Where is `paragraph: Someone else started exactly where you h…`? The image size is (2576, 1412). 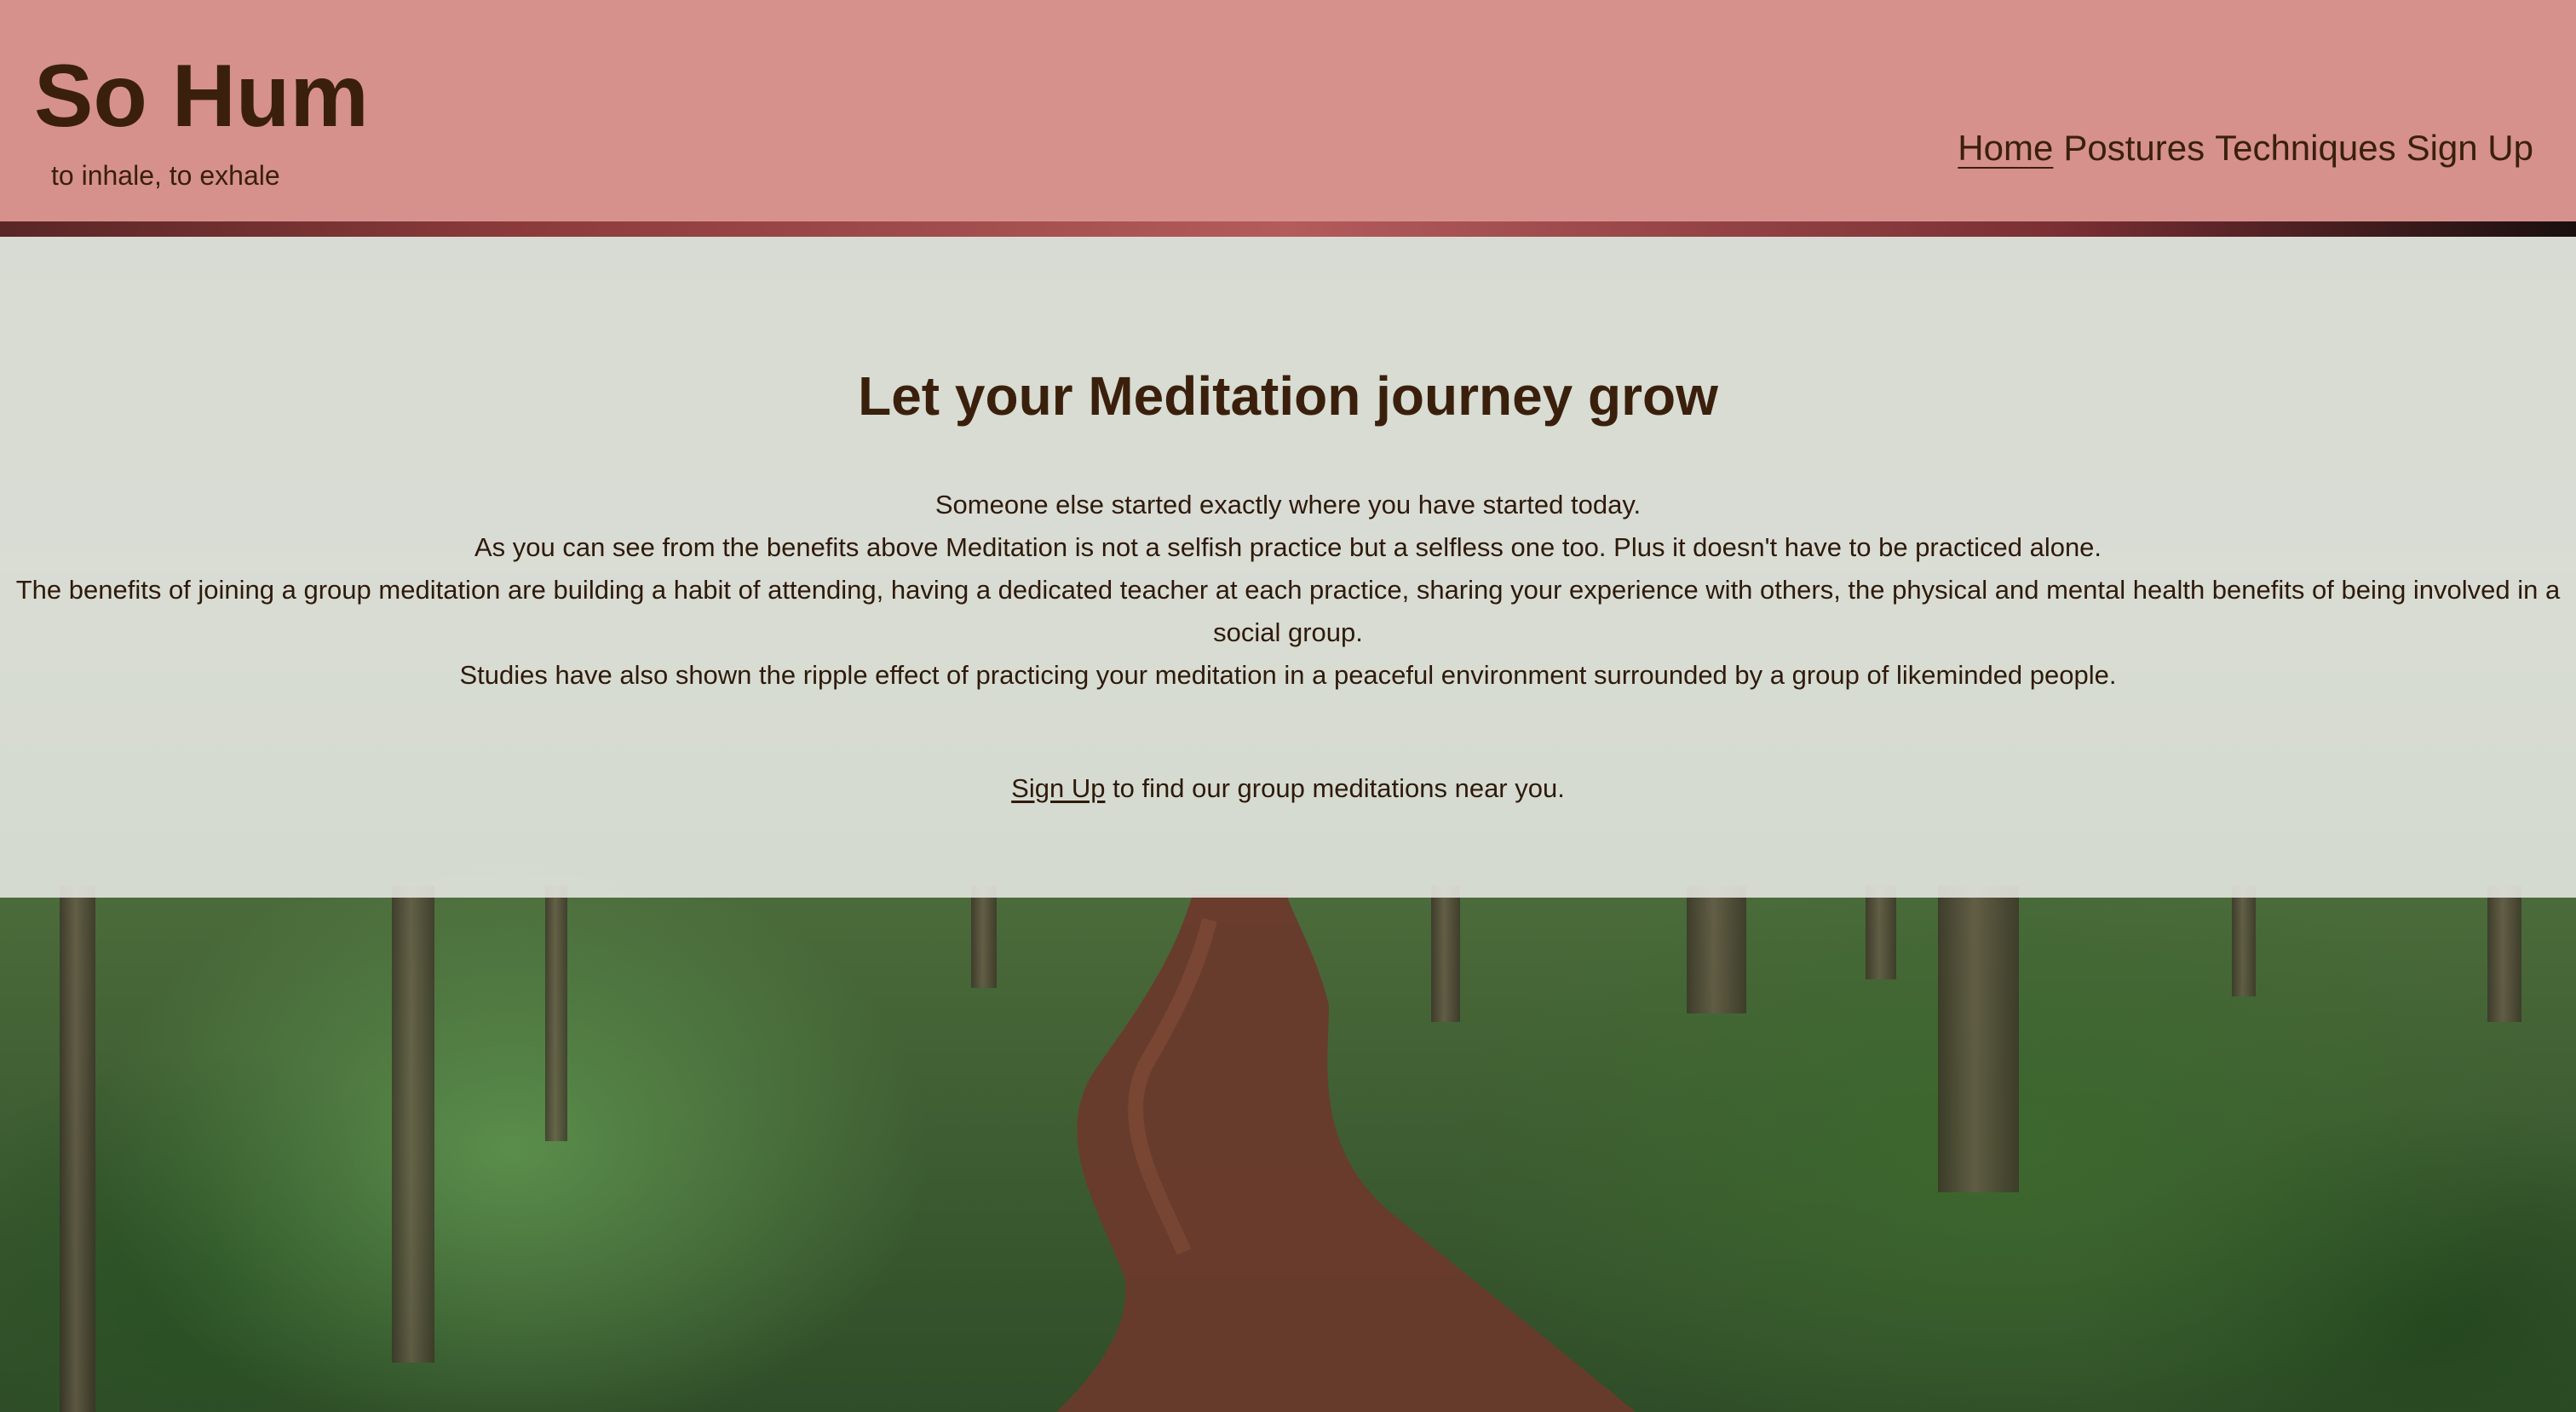
paragraph: Someone else started exactly where you h… is located at coordinates (1288, 504).